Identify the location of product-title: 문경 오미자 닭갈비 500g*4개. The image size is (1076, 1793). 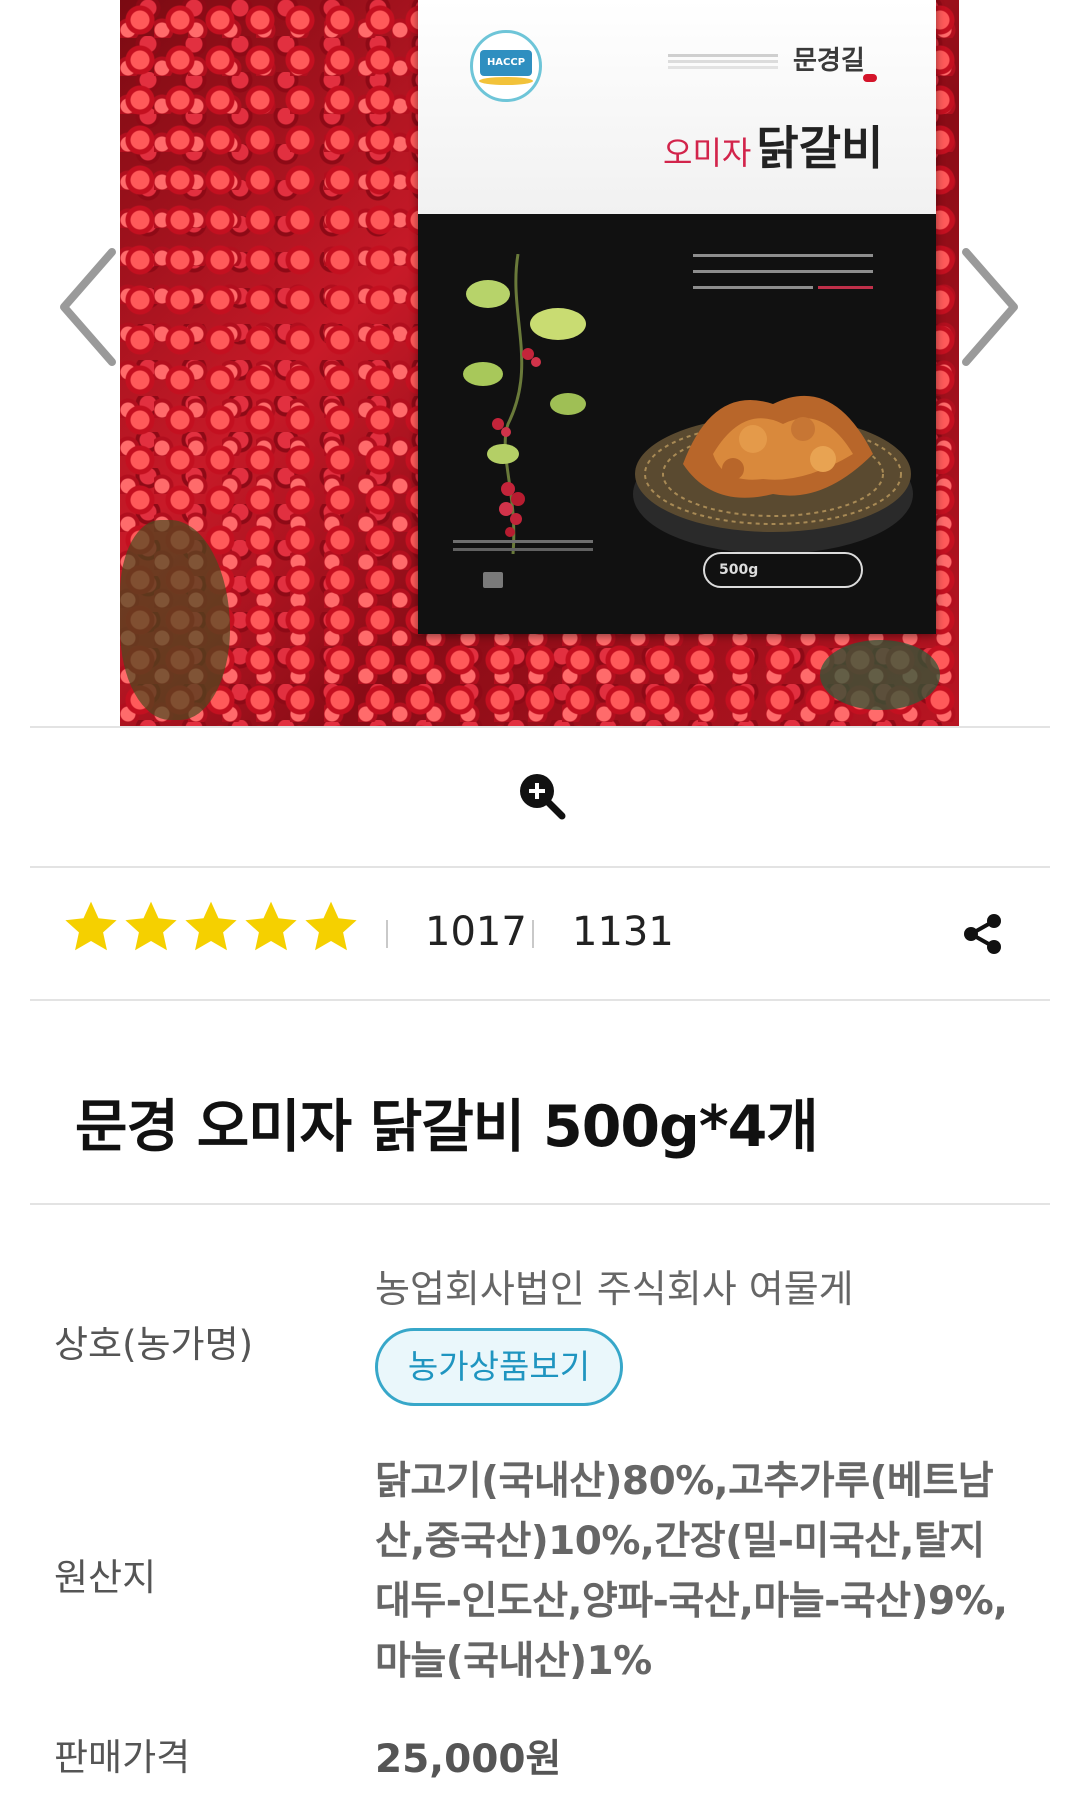
(447, 1127).